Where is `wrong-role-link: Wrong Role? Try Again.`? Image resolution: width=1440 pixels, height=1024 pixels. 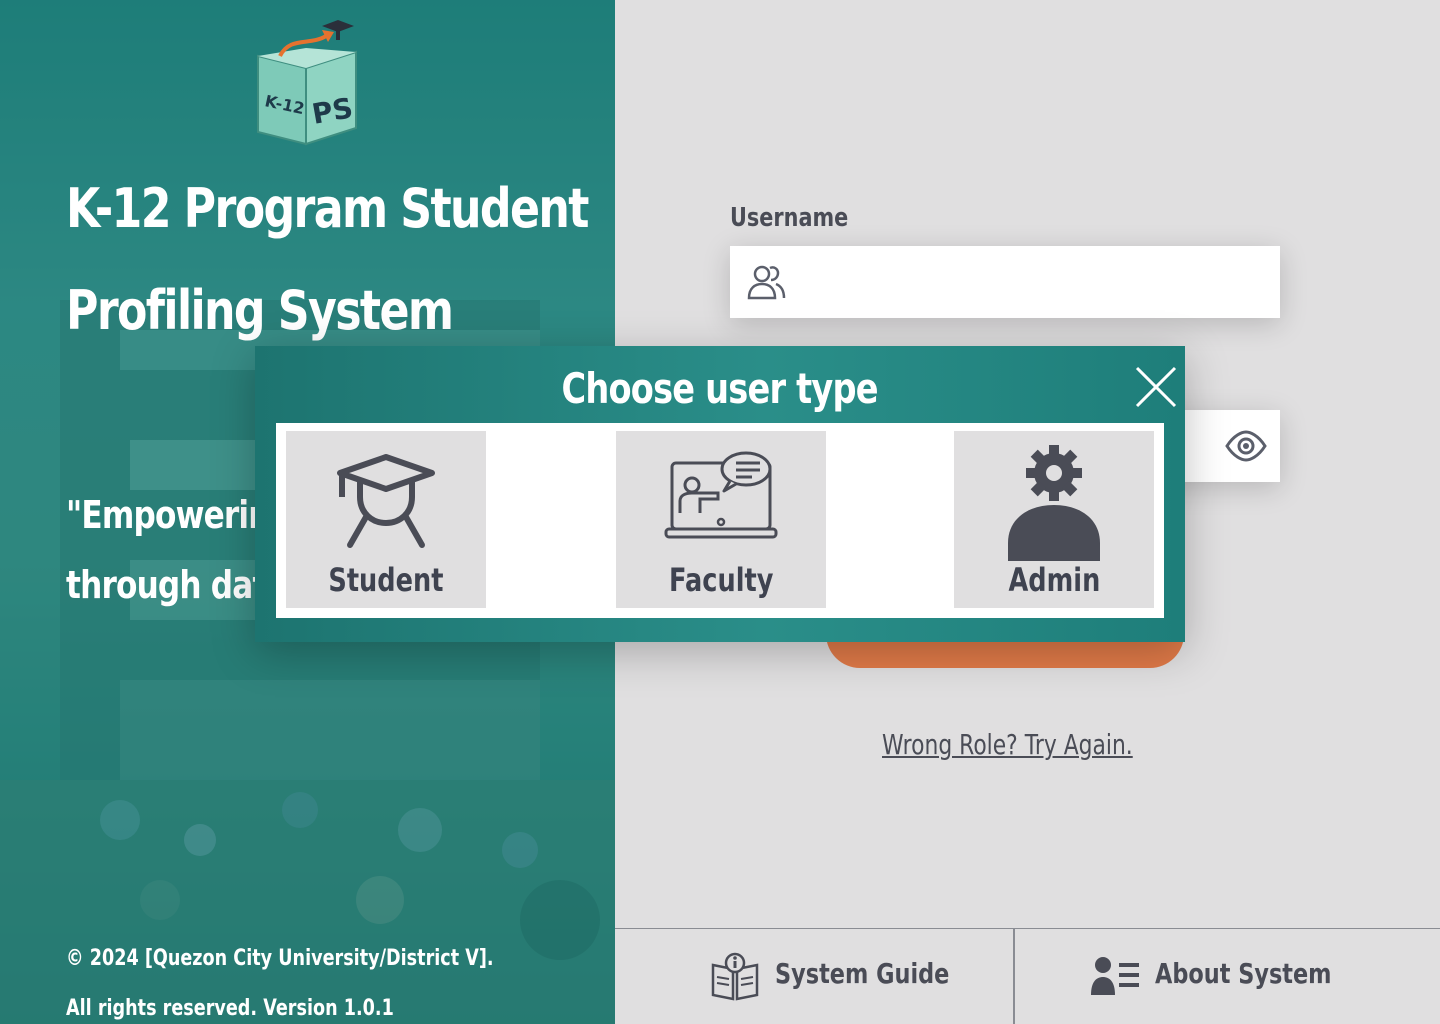
wrong-role-link: Wrong Role? Try Again. is located at coordinates (1007, 744).